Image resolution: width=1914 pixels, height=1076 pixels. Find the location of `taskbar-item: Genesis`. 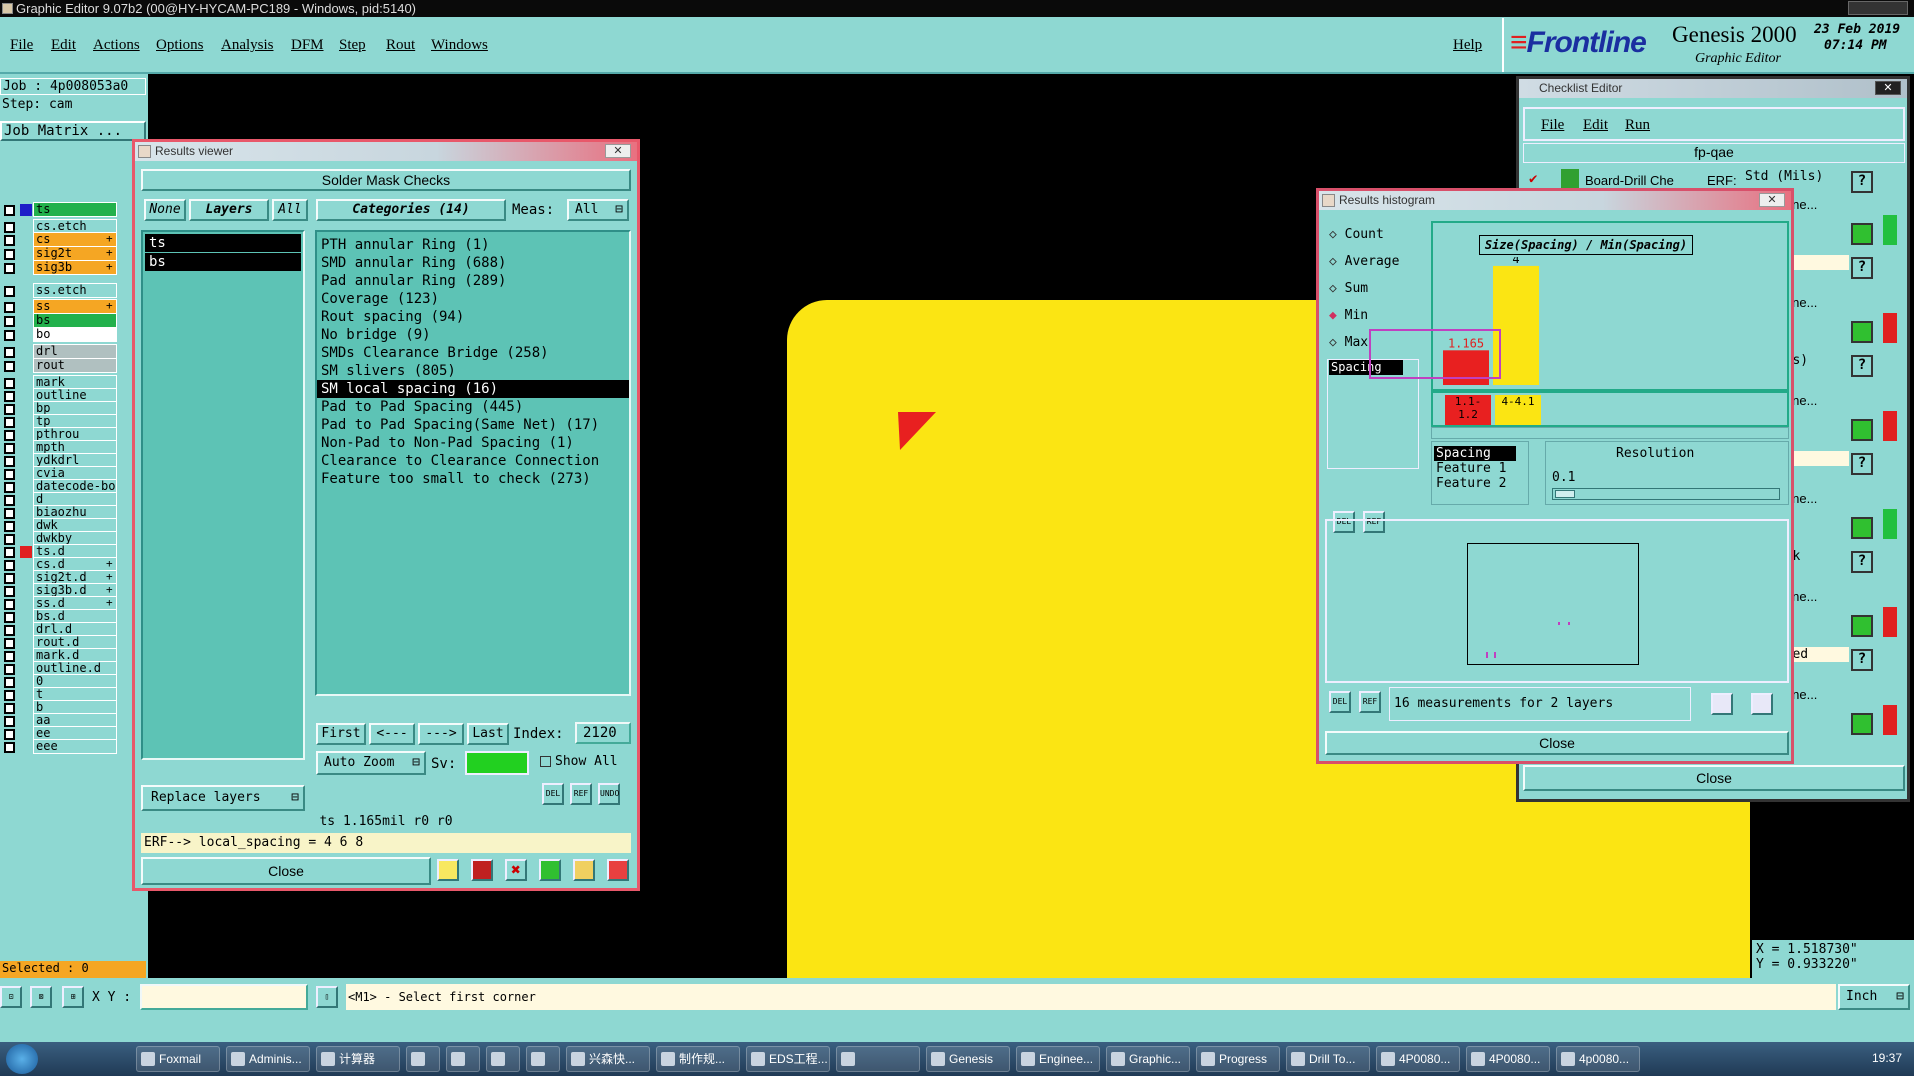

taskbar-item: Genesis is located at coordinates (968, 1059).